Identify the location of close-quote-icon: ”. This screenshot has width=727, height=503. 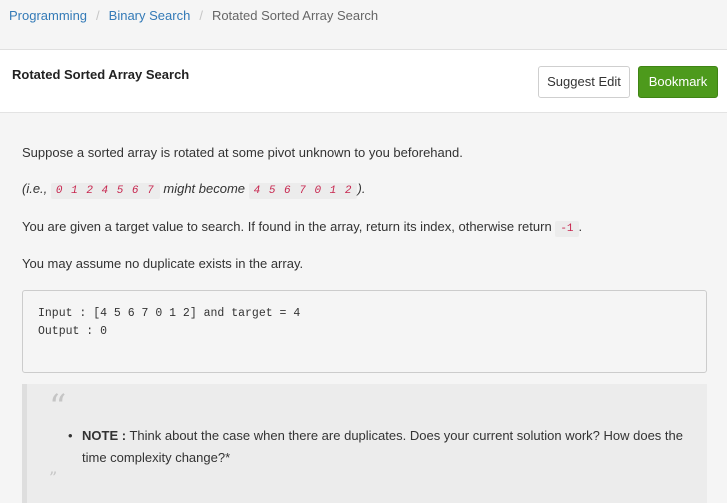
(53, 477).